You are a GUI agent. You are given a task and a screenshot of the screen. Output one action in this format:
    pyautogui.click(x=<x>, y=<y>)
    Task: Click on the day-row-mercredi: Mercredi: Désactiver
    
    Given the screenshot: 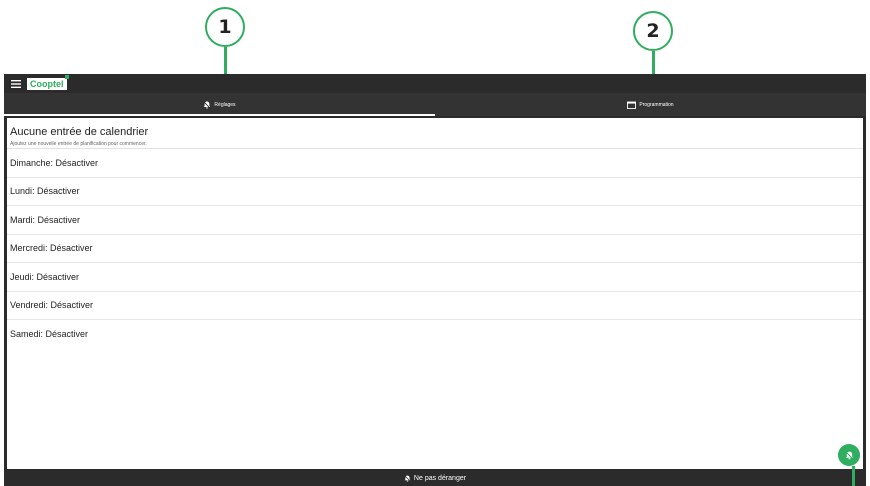 What is the action you would take?
    pyautogui.click(x=435, y=249)
    